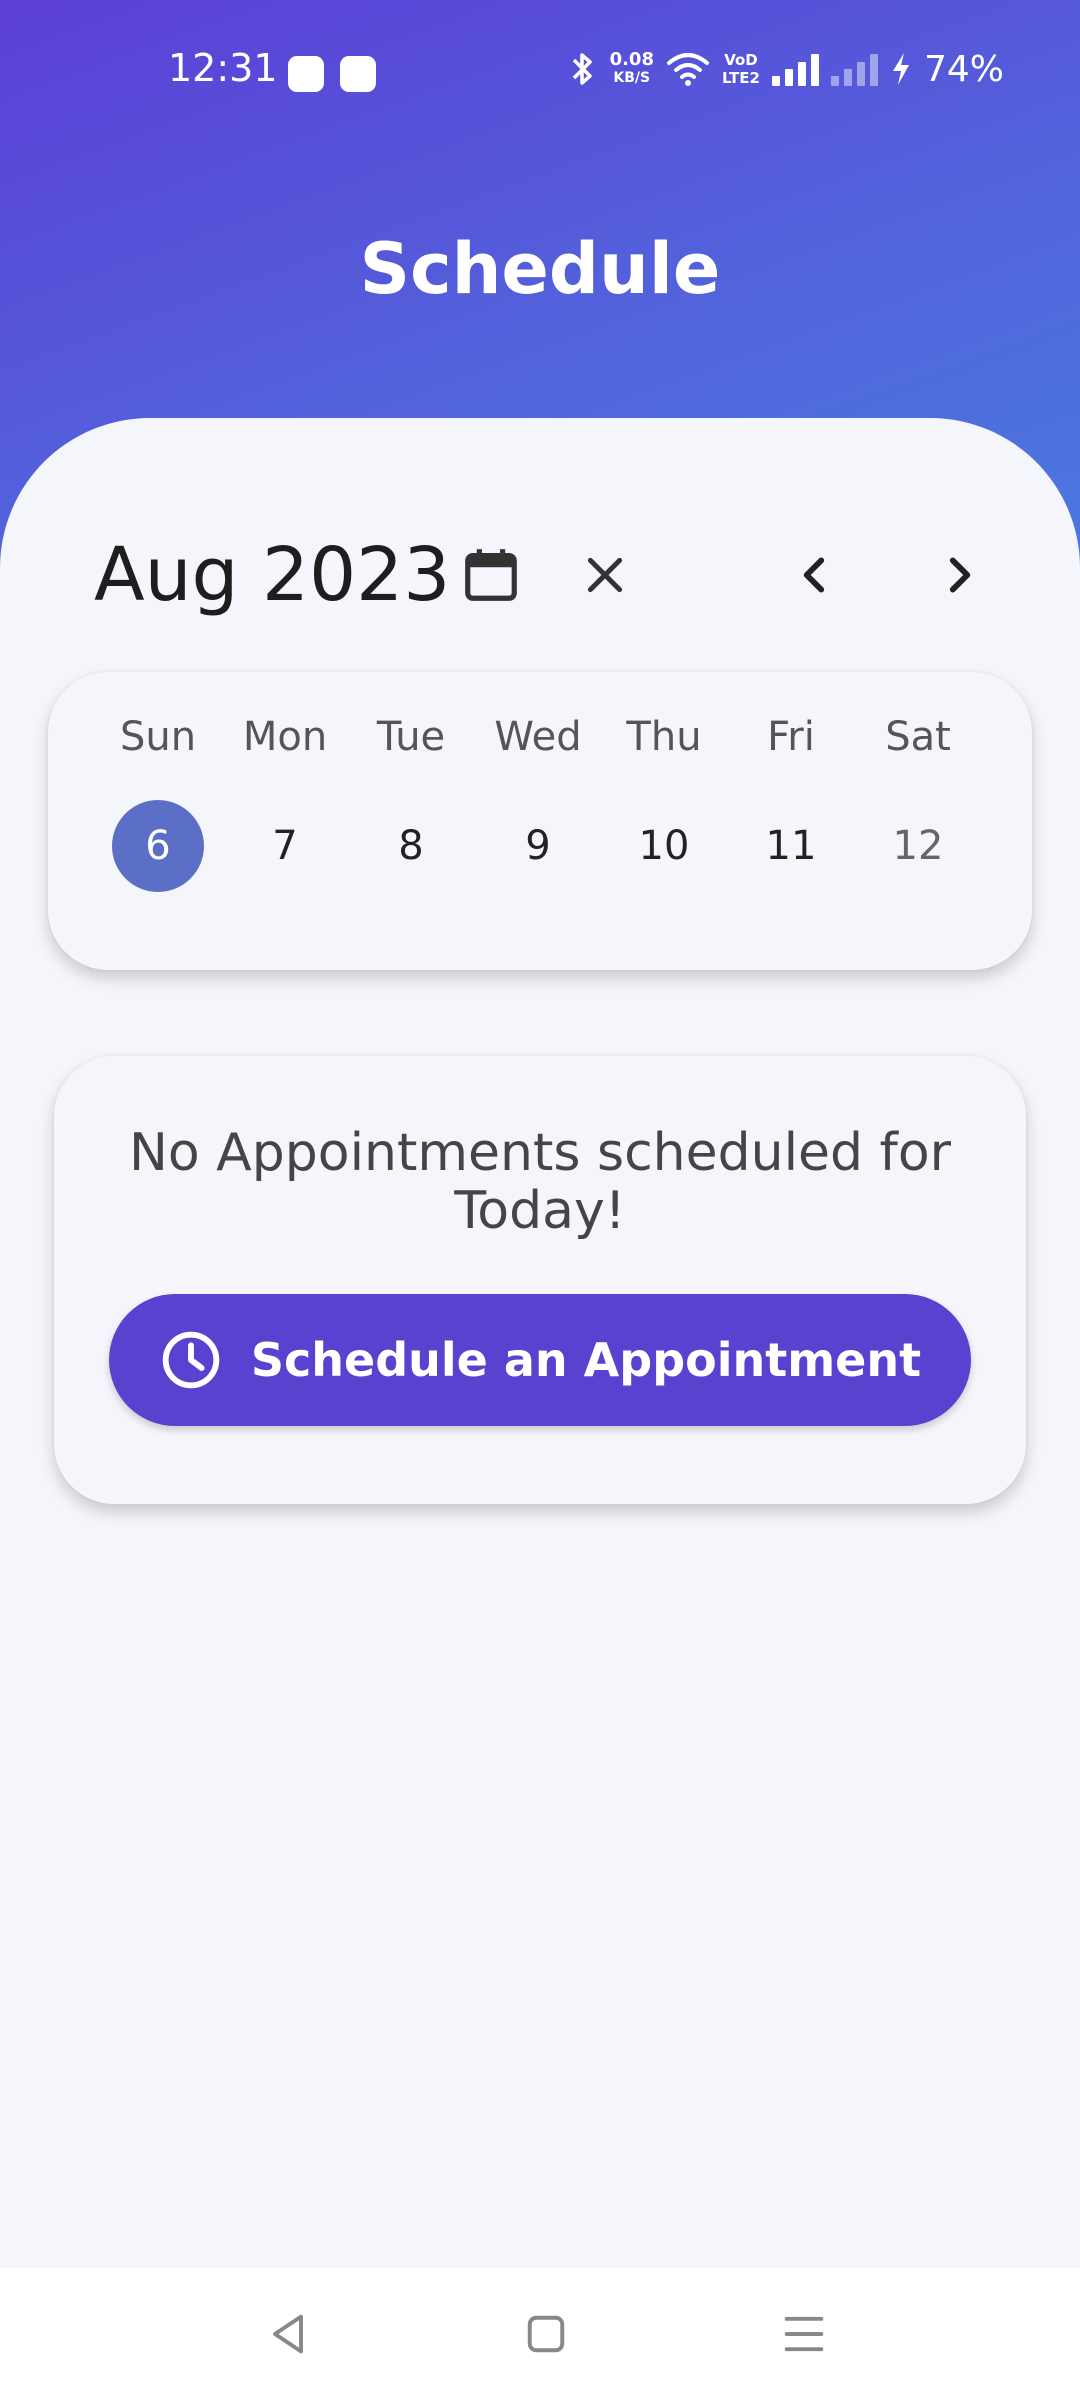 The image size is (1080, 2400). What do you see at coordinates (411, 846) in the screenshot?
I see `day-number: 8` at bounding box center [411, 846].